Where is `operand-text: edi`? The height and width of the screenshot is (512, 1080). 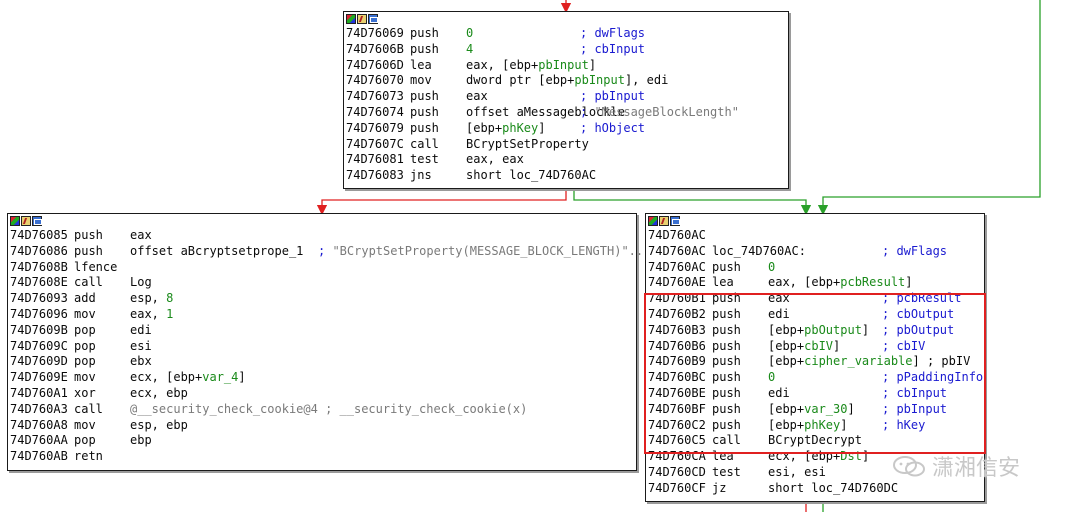
operand-text: edi is located at coordinates (141, 329).